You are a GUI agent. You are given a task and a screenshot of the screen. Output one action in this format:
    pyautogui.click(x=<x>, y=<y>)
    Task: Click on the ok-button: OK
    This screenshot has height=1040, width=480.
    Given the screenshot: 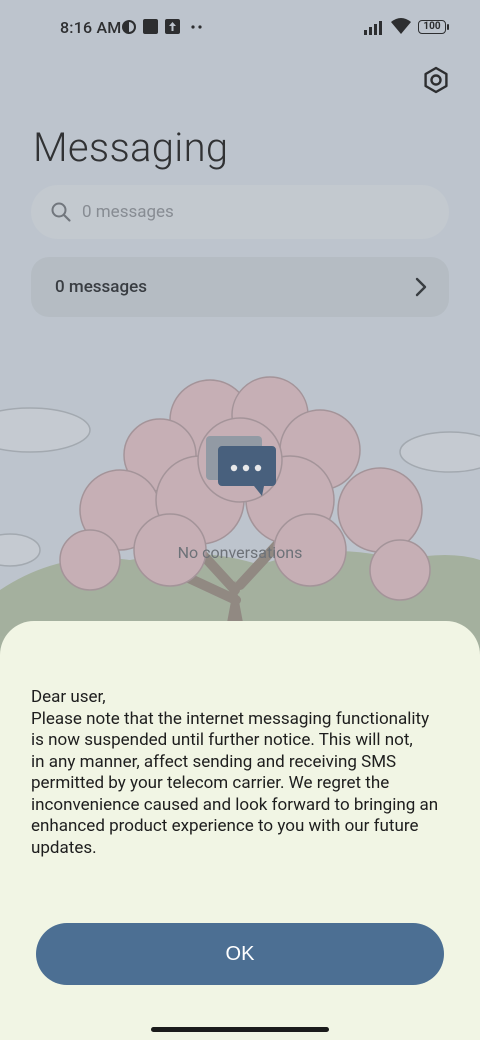 What is the action you would take?
    pyautogui.click(x=240, y=954)
    